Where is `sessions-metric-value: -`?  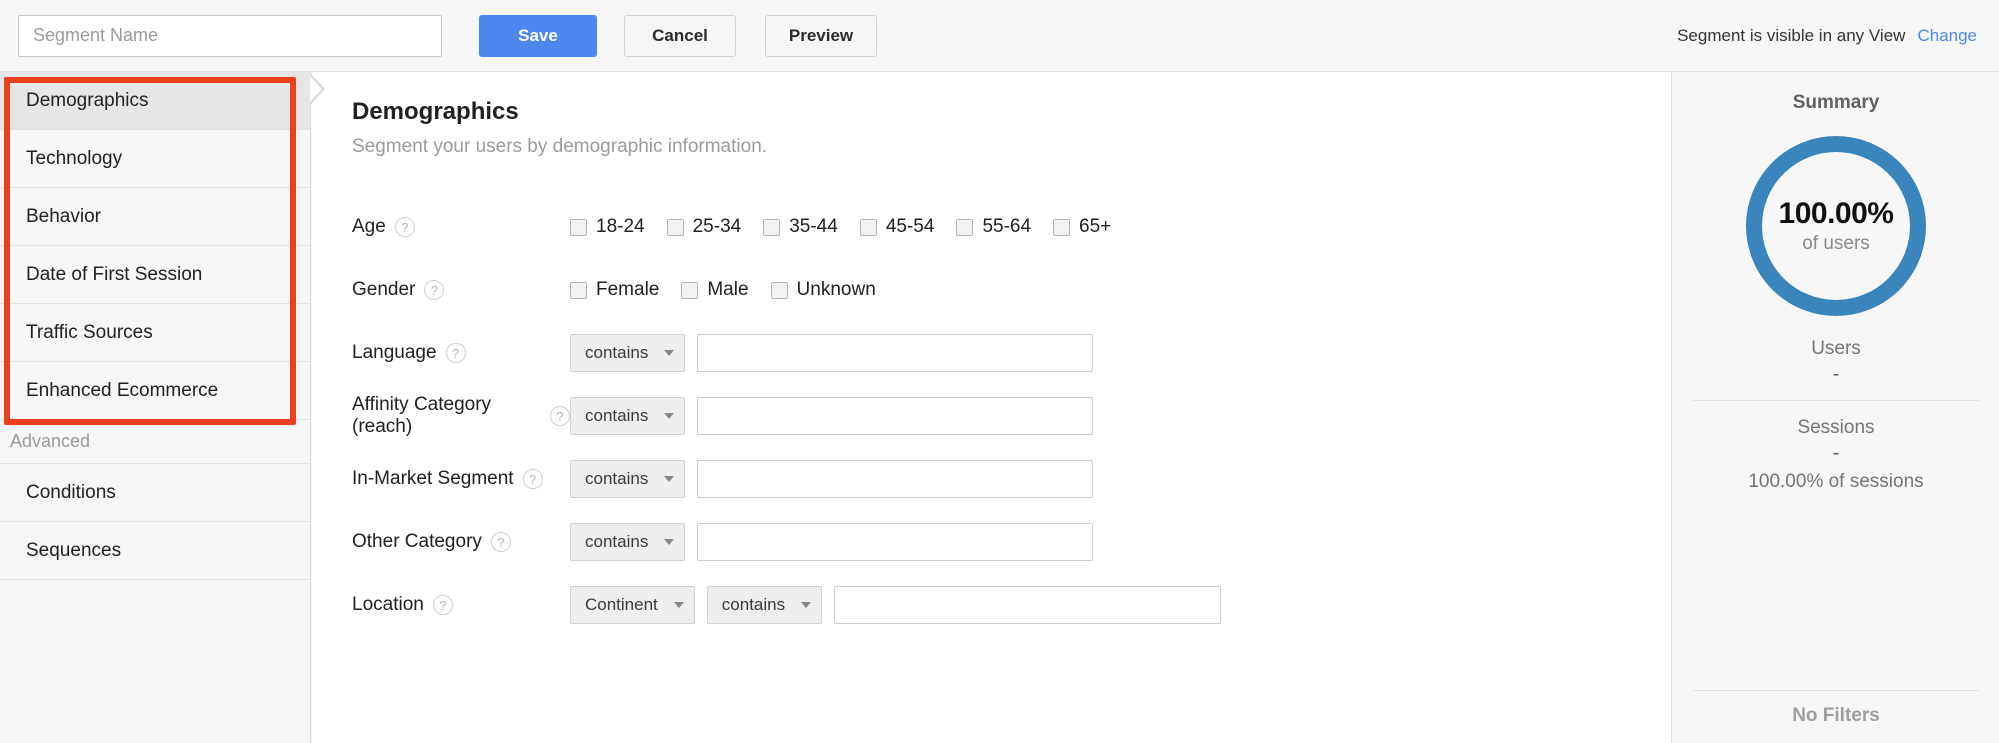 sessions-metric-value: - is located at coordinates (1836, 453).